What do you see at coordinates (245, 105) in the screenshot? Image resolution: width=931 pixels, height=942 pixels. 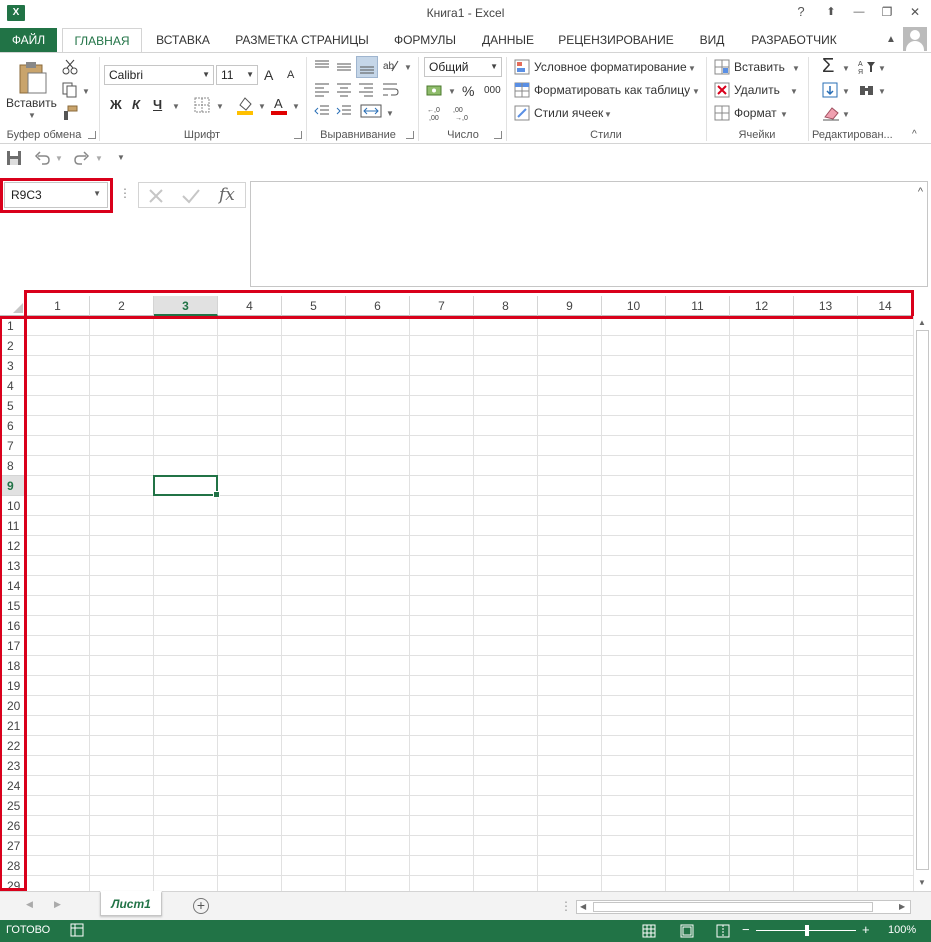 I see `fill-color-icon` at bounding box center [245, 105].